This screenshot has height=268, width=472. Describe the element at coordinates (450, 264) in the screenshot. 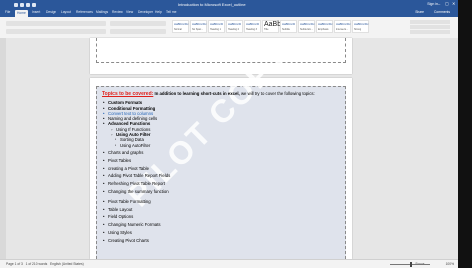

I see `zoom-level: 100%` at that location.